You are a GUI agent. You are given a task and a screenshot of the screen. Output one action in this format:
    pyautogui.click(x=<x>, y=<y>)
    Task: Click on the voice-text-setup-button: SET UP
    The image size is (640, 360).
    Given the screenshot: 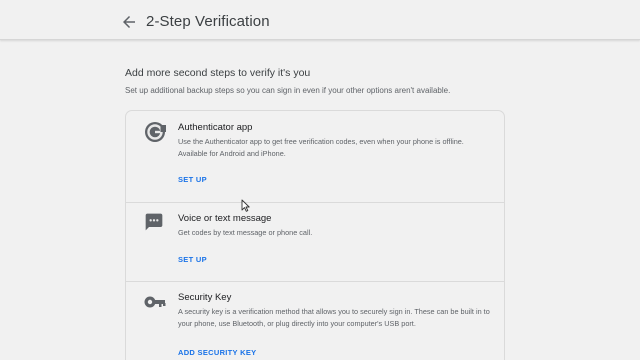 What is the action you would take?
    pyautogui.click(x=192, y=259)
    